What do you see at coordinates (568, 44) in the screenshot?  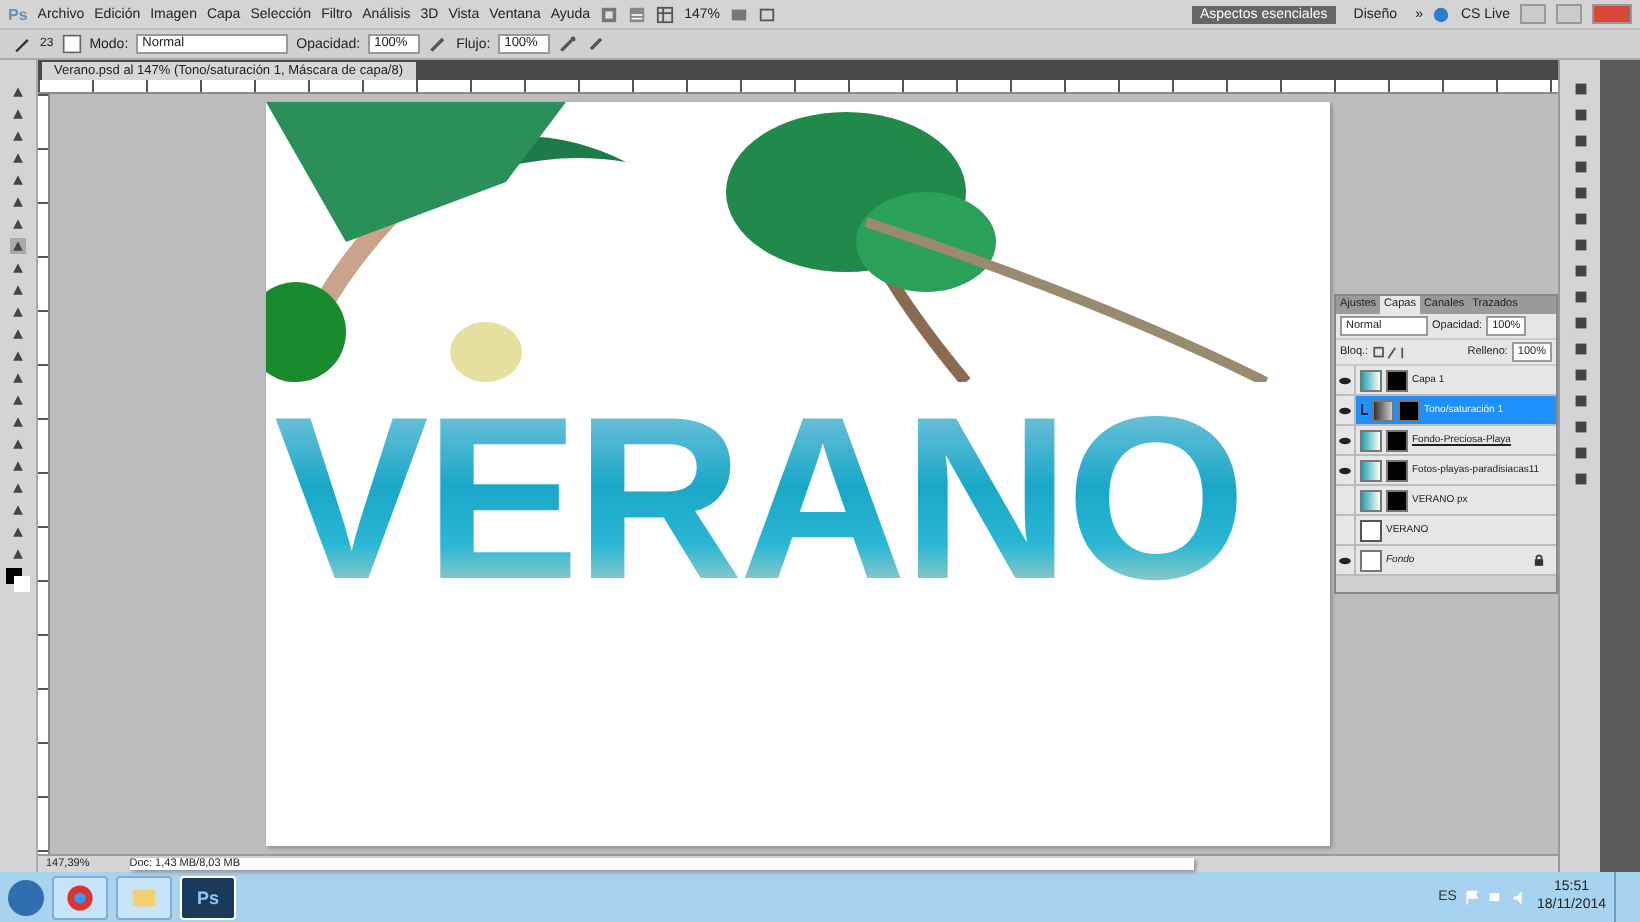 I see `airbrush-icon` at bounding box center [568, 44].